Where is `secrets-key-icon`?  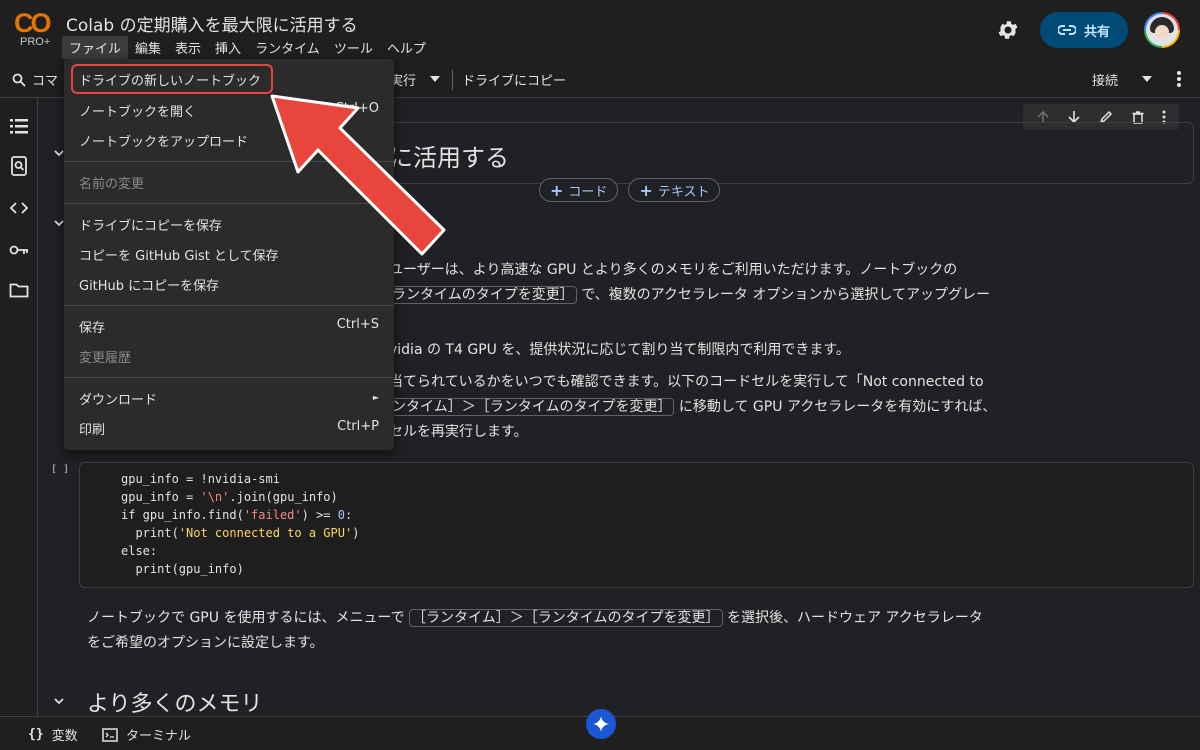
secrets-key-icon is located at coordinates (19, 250).